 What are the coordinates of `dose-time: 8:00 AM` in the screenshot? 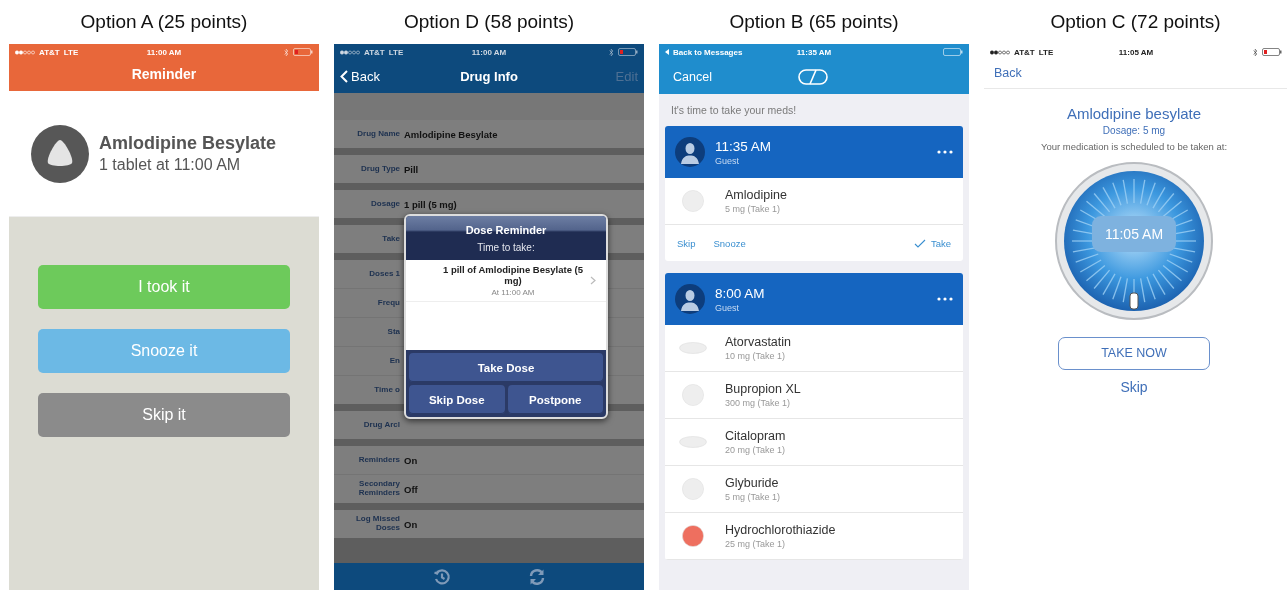 It's located at (740, 293).